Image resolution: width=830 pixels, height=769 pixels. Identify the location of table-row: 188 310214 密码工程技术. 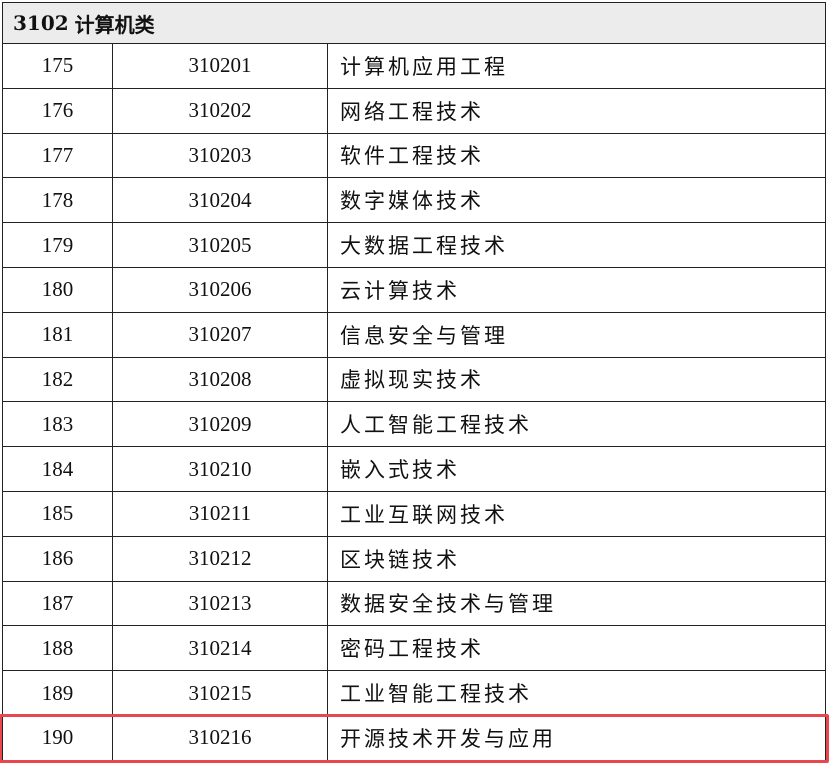
(414, 649).